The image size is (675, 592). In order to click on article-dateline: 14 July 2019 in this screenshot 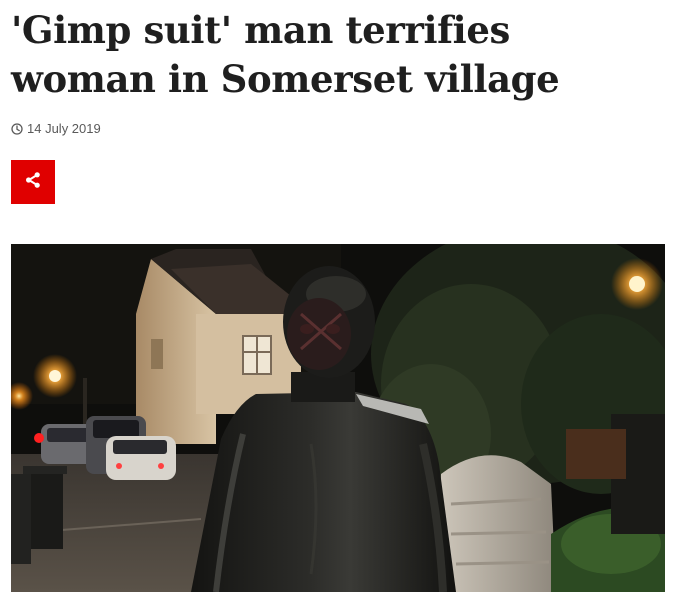, I will do `click(56, 128)`.